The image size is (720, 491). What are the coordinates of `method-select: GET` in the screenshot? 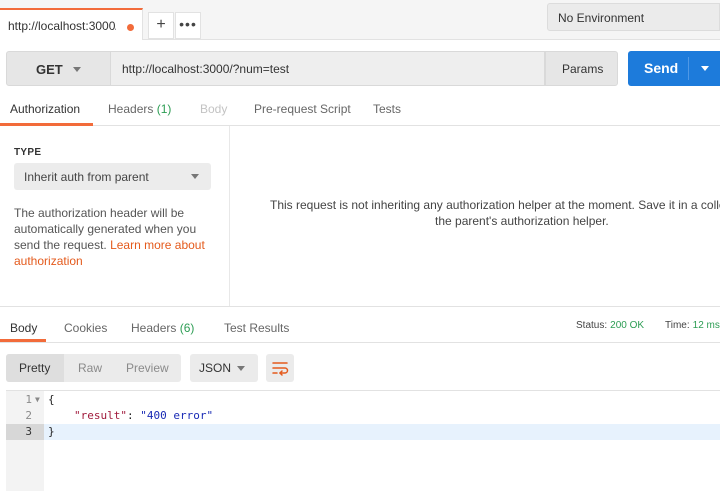 It's located at (58, 68).